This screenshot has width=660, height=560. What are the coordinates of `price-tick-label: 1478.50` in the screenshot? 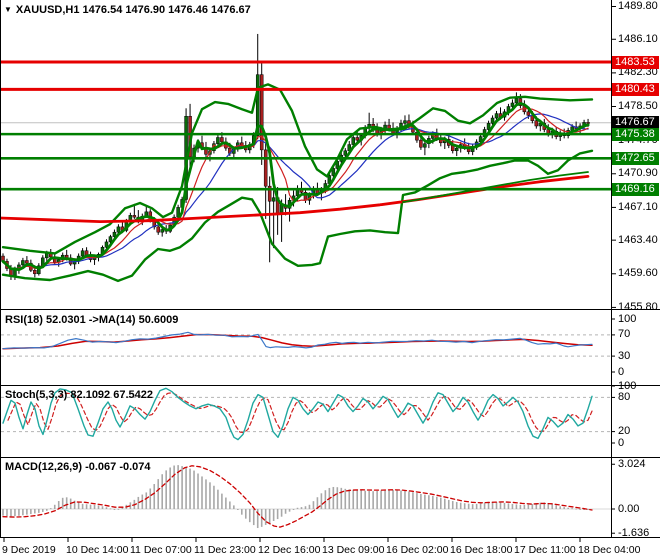 It's located at (638, 106).